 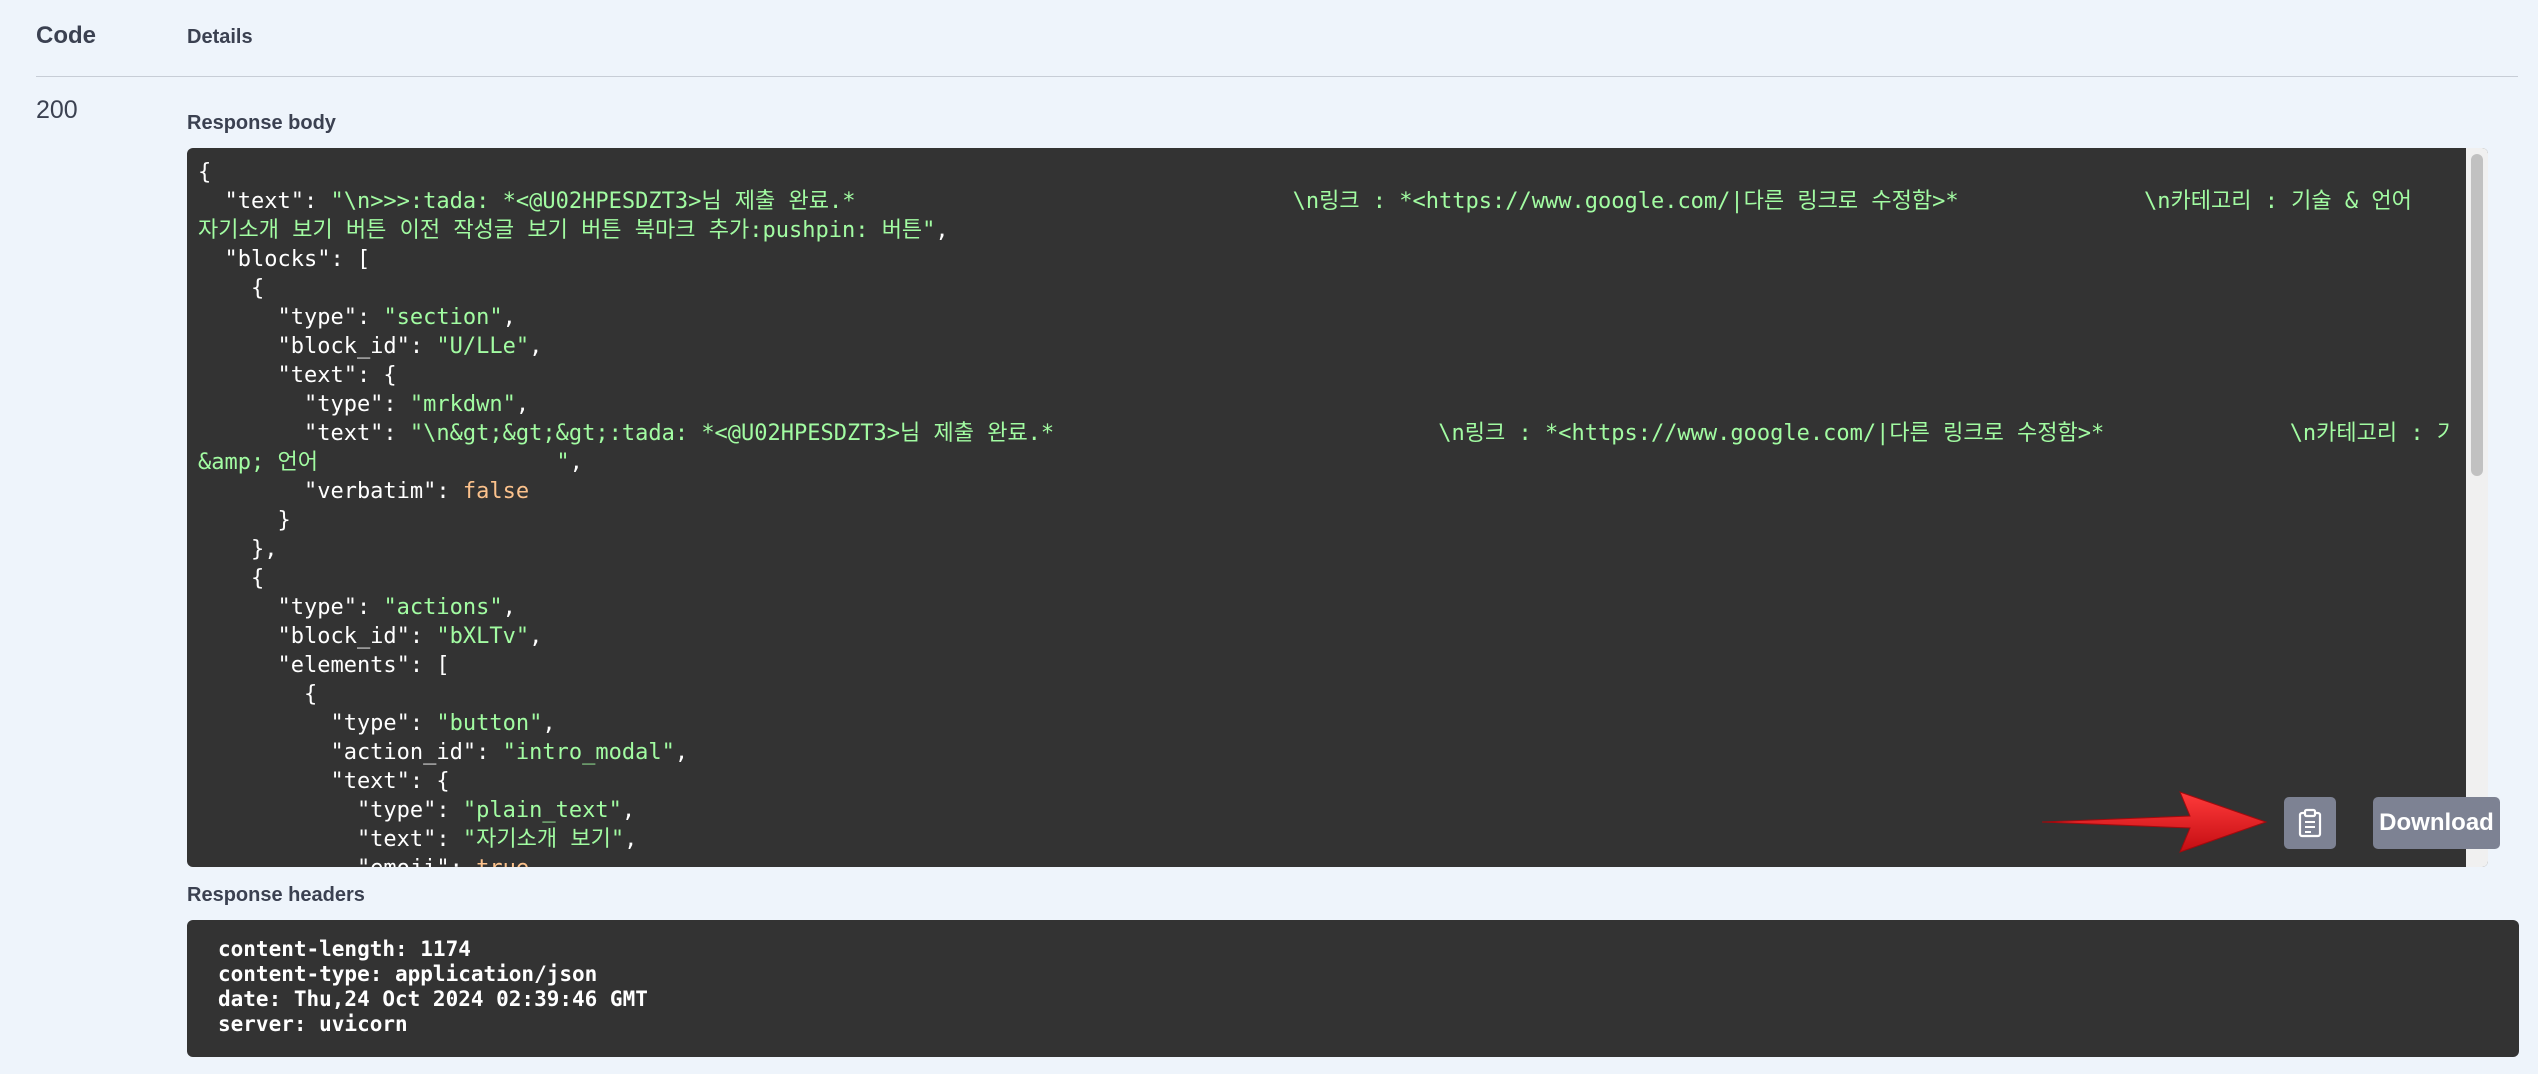 I want to click on details-column-header: Details, so click(x=220, y=37).